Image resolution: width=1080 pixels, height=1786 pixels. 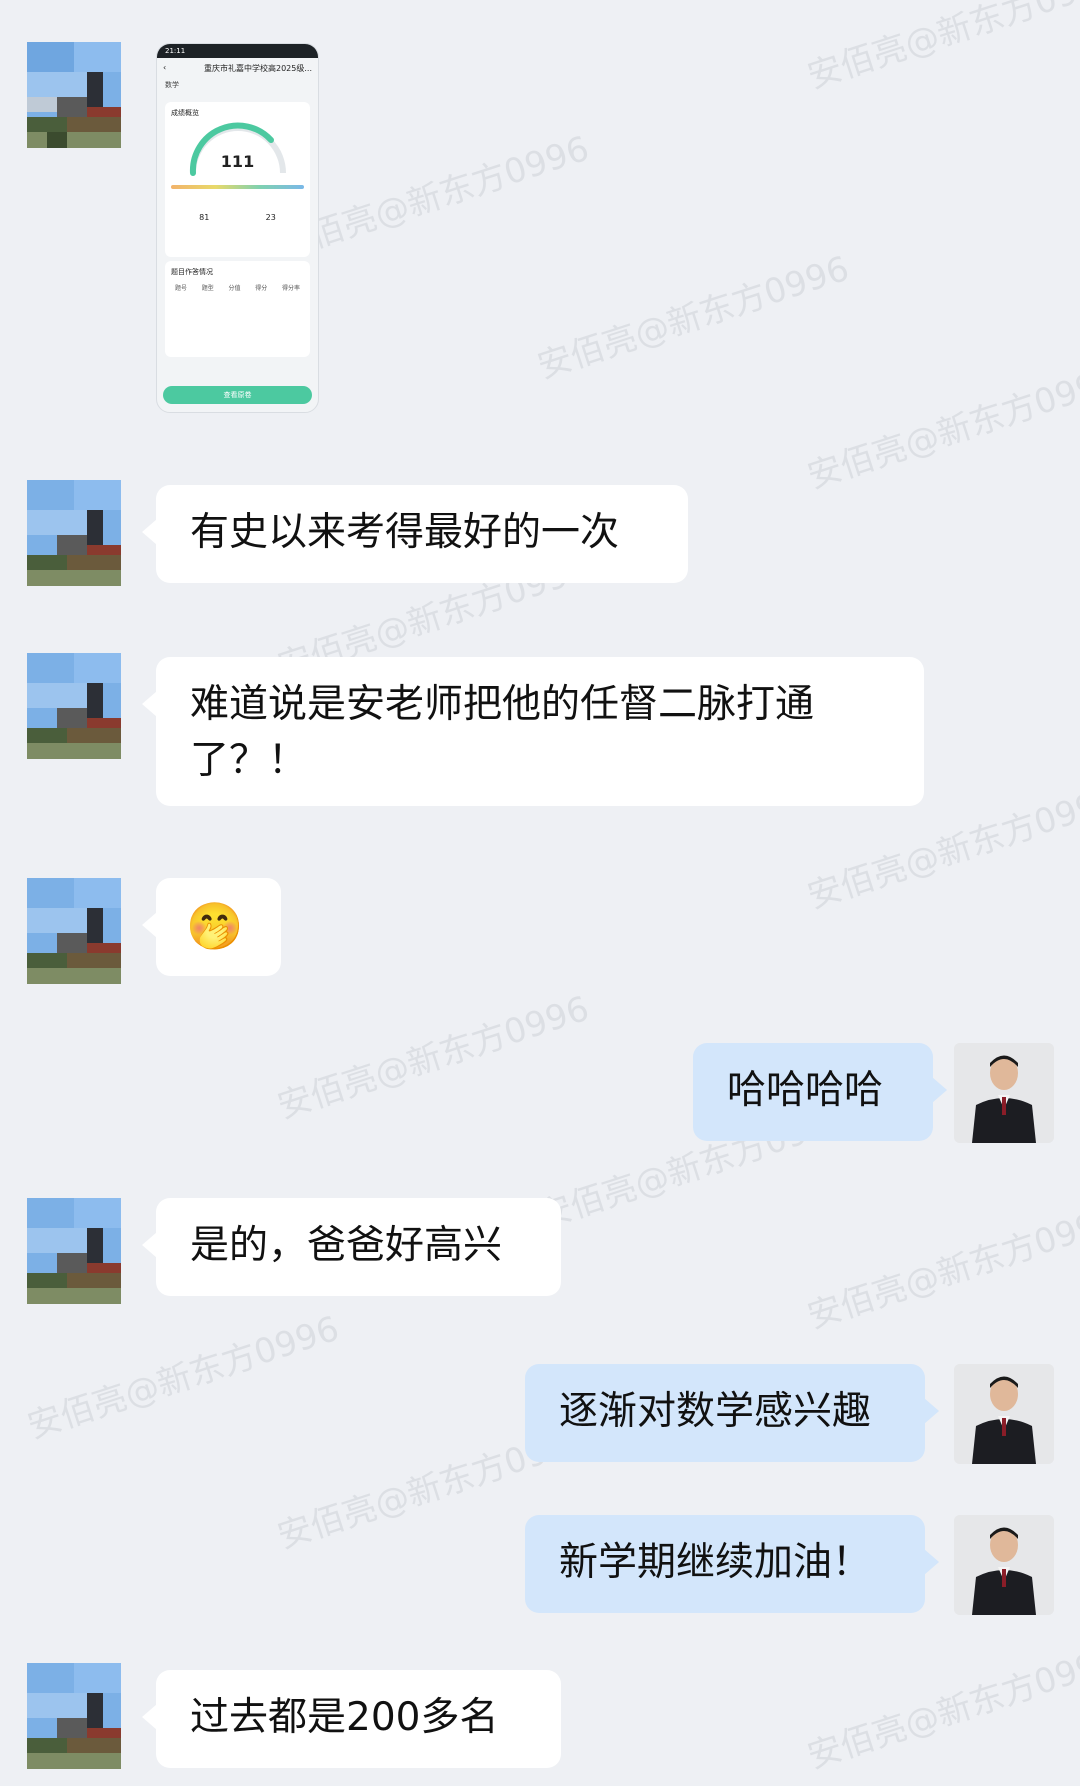 What do you see at coordinates (270, 217) in the screenshot?
I see `thumb-stat-right: 23` at bounding box center [270, 217].